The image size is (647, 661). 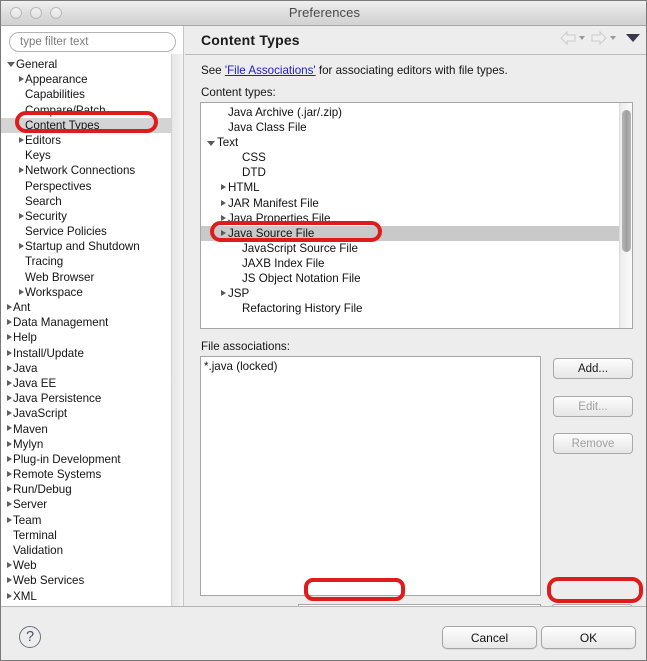 What do you see at coordinates (416, 112) in the screenshot?
I see `content-type-row: Java Archive (.jar/.zip)` at bounding box center [416, 112].